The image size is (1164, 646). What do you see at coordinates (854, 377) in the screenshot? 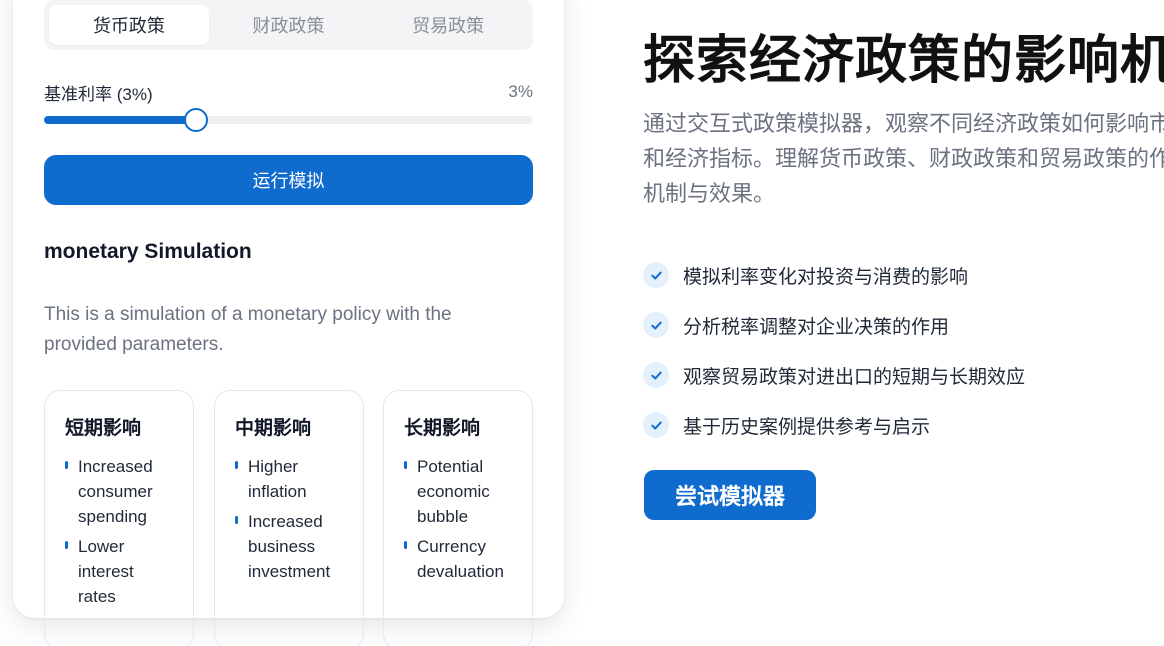
I see `feature-text: 观察贸易政策对进出口的短期与长期效应` at bounding box center [854, 377].